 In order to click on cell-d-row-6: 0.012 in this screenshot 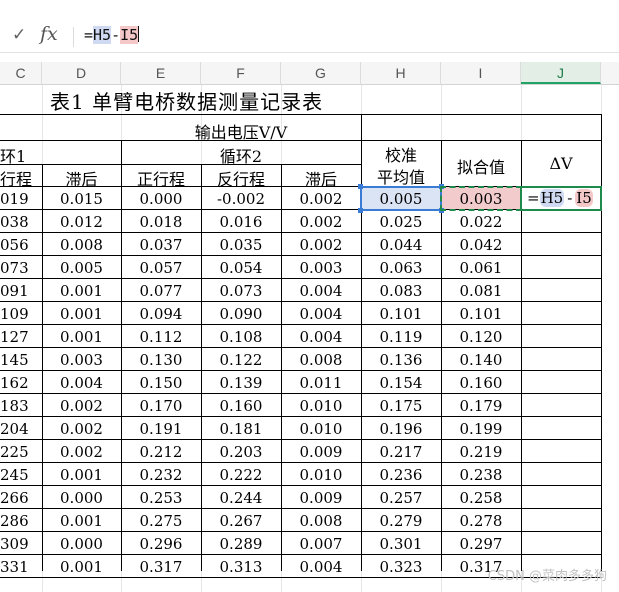, I will do `click(81, 222)`.